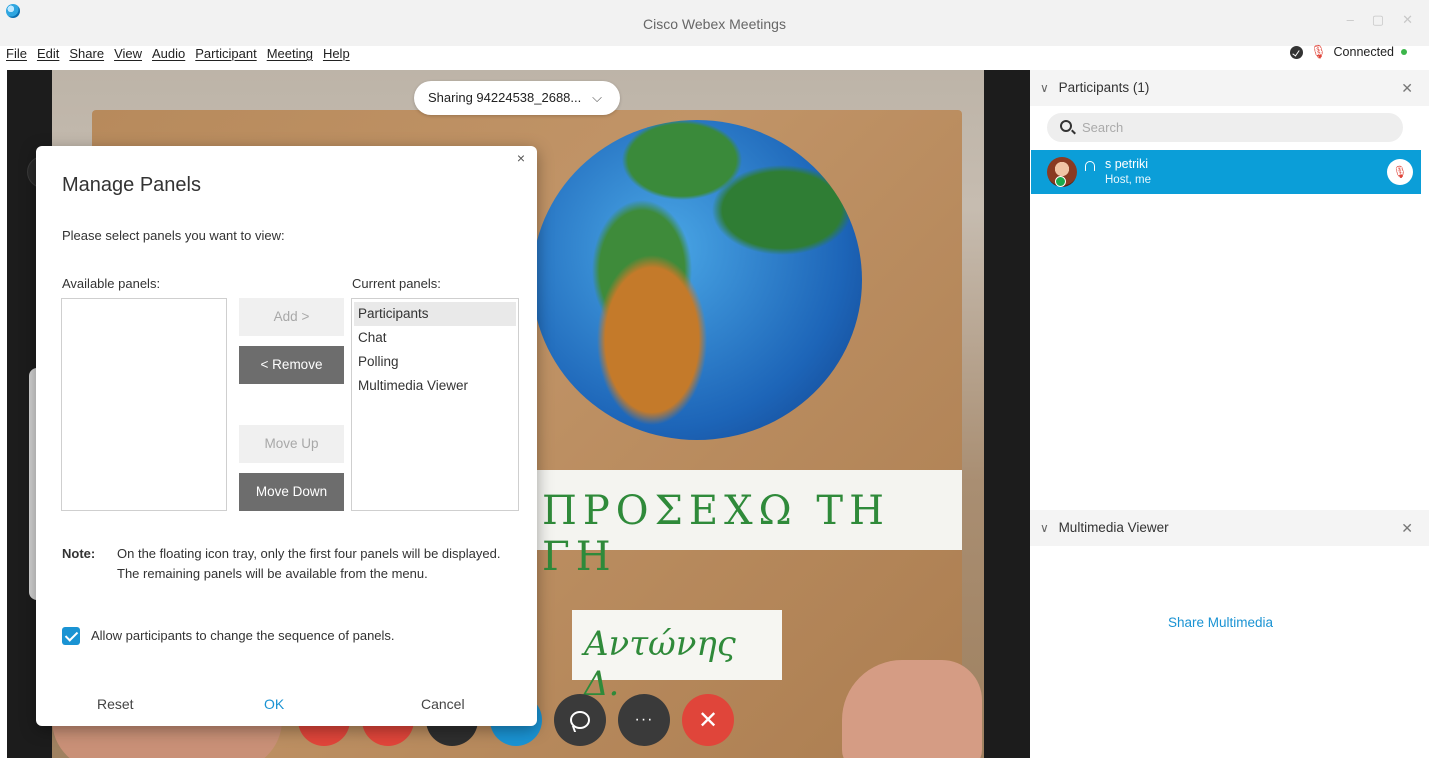 This screenshot has height=758, width=1429. I want to click on add-button: Add >, so click(291, 317).